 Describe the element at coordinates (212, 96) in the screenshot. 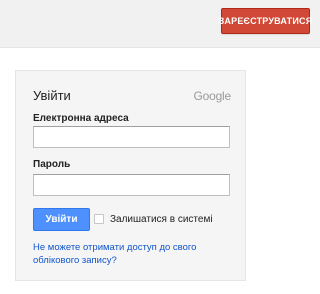

I see `google-logo: Google` at that location.